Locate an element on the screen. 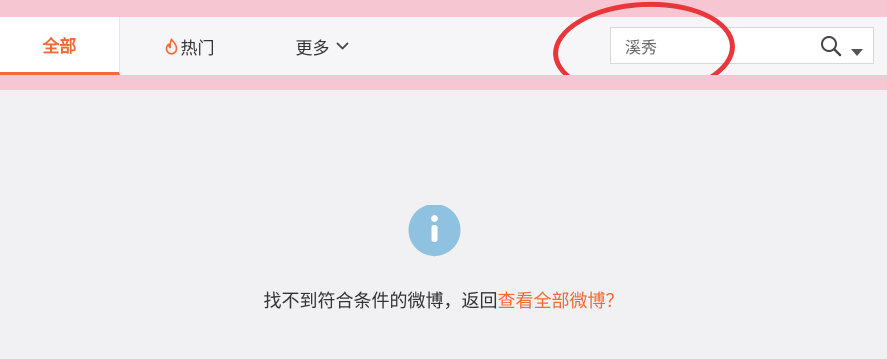  tab-all: 全部 is located at coordinates (60, 46).